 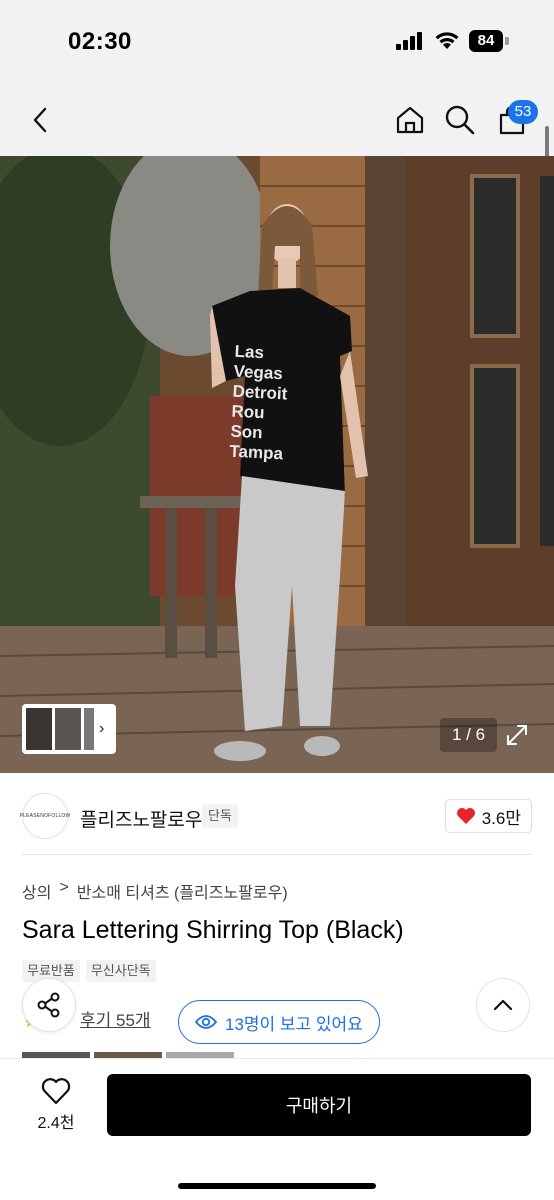 I want to click on brand-logo-text: PLEASENOFOLLOW, so click(x=45, y=816).